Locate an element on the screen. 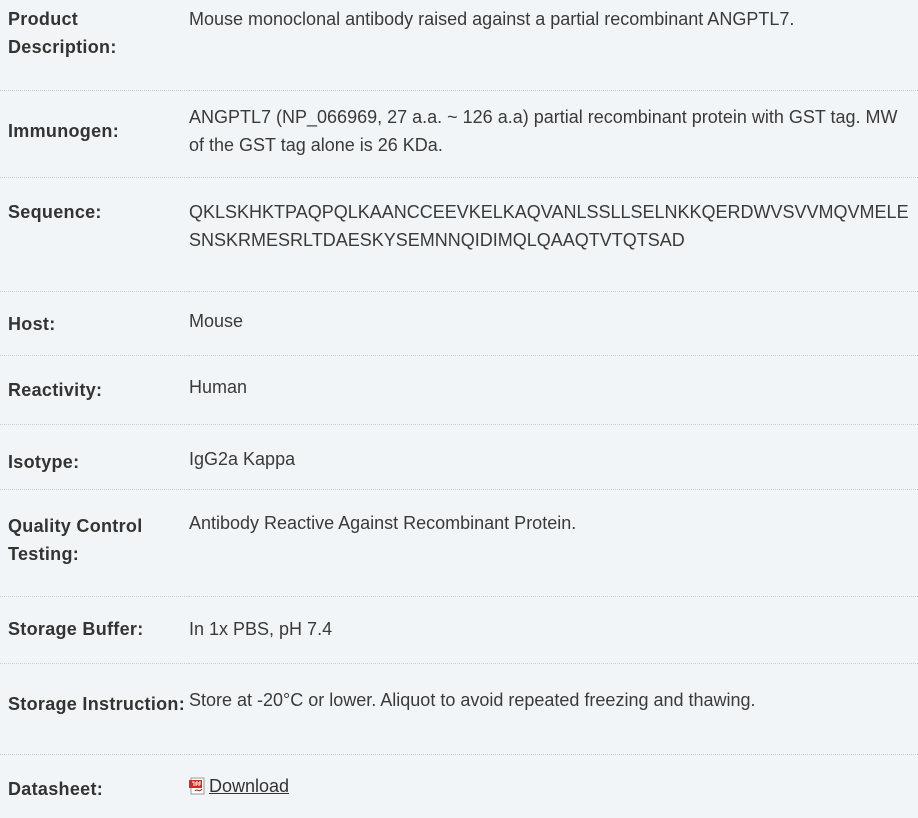  spec-row-isotype: Isotype: IgG2a Kappa is located at coordinates (459, 456).